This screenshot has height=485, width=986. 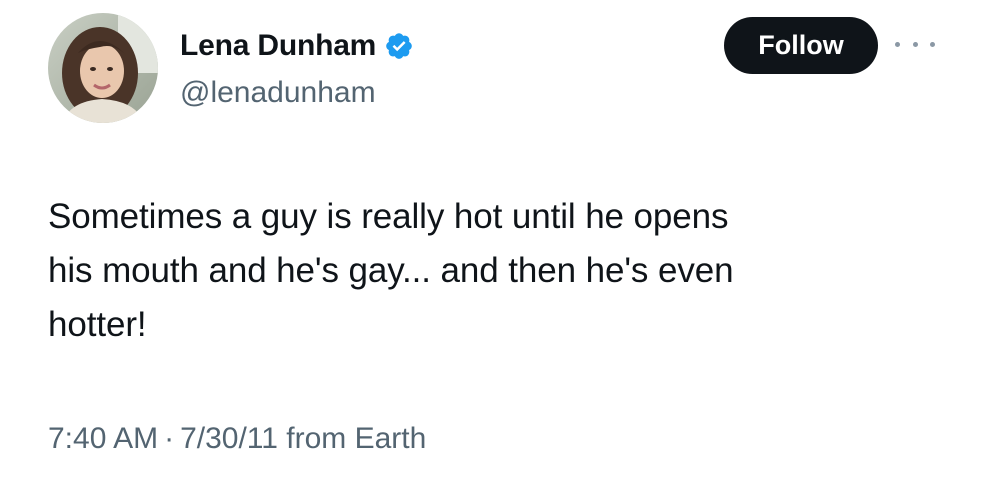 I want to click on tweet-time: 7:40 AM, so click(x=103, y=439).